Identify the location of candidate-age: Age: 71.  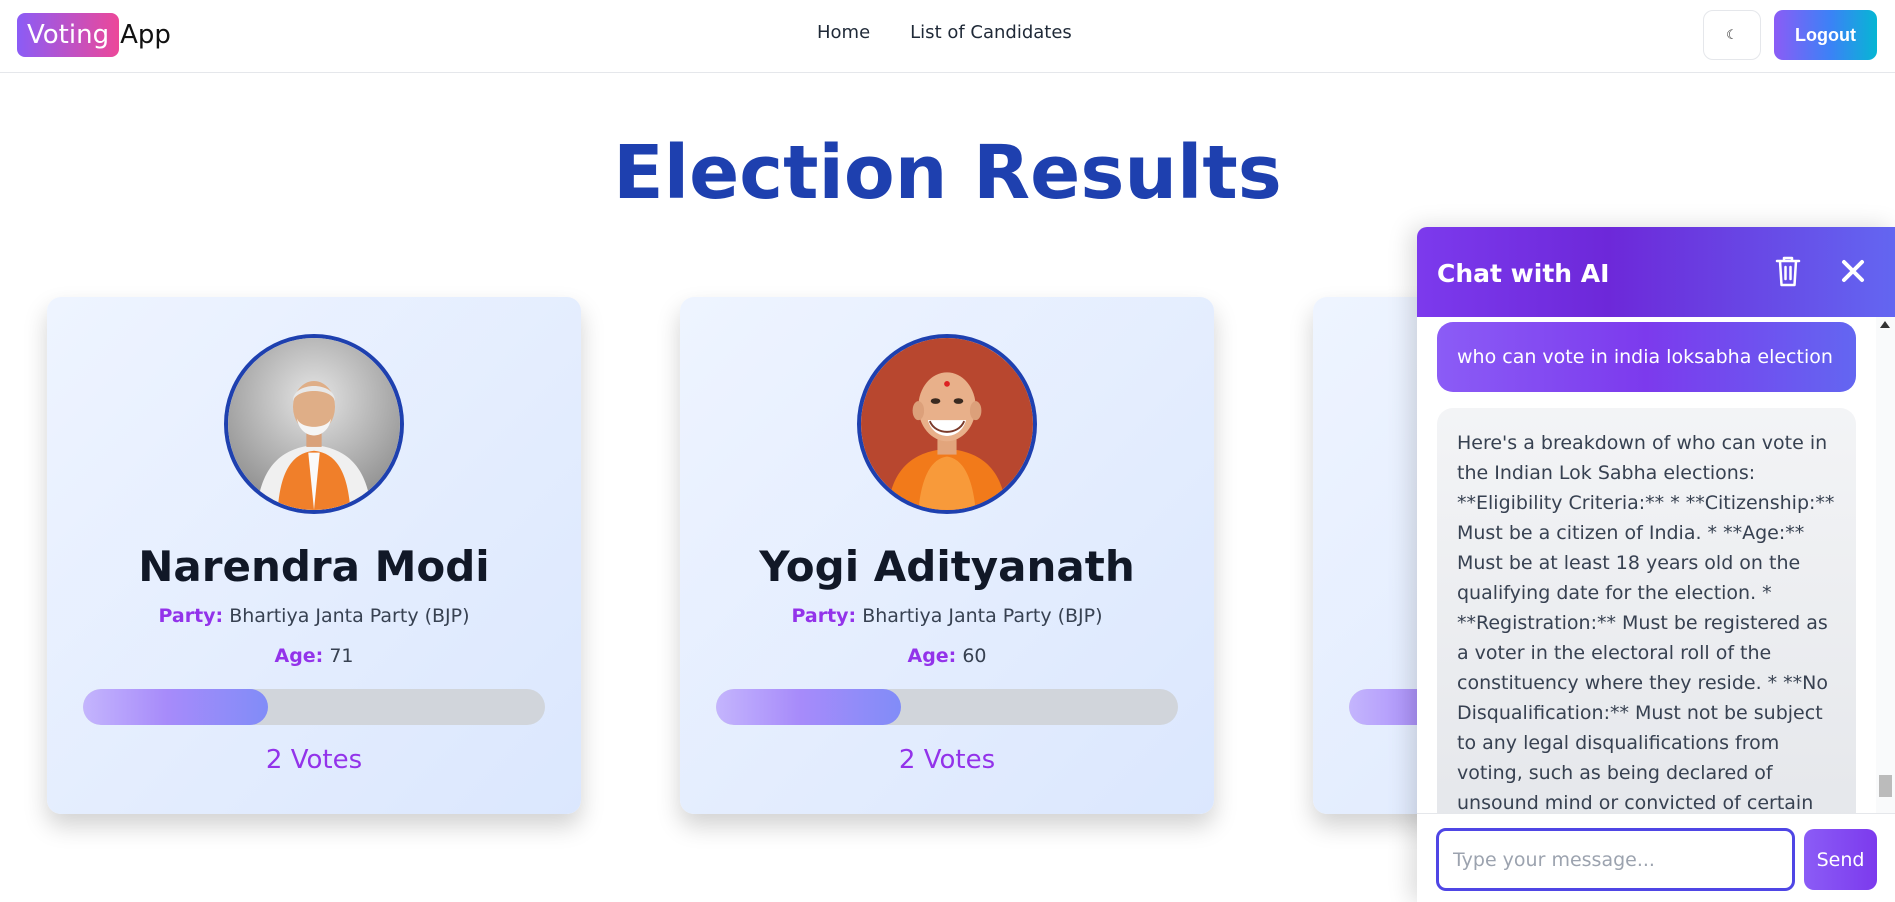
(314, 656).